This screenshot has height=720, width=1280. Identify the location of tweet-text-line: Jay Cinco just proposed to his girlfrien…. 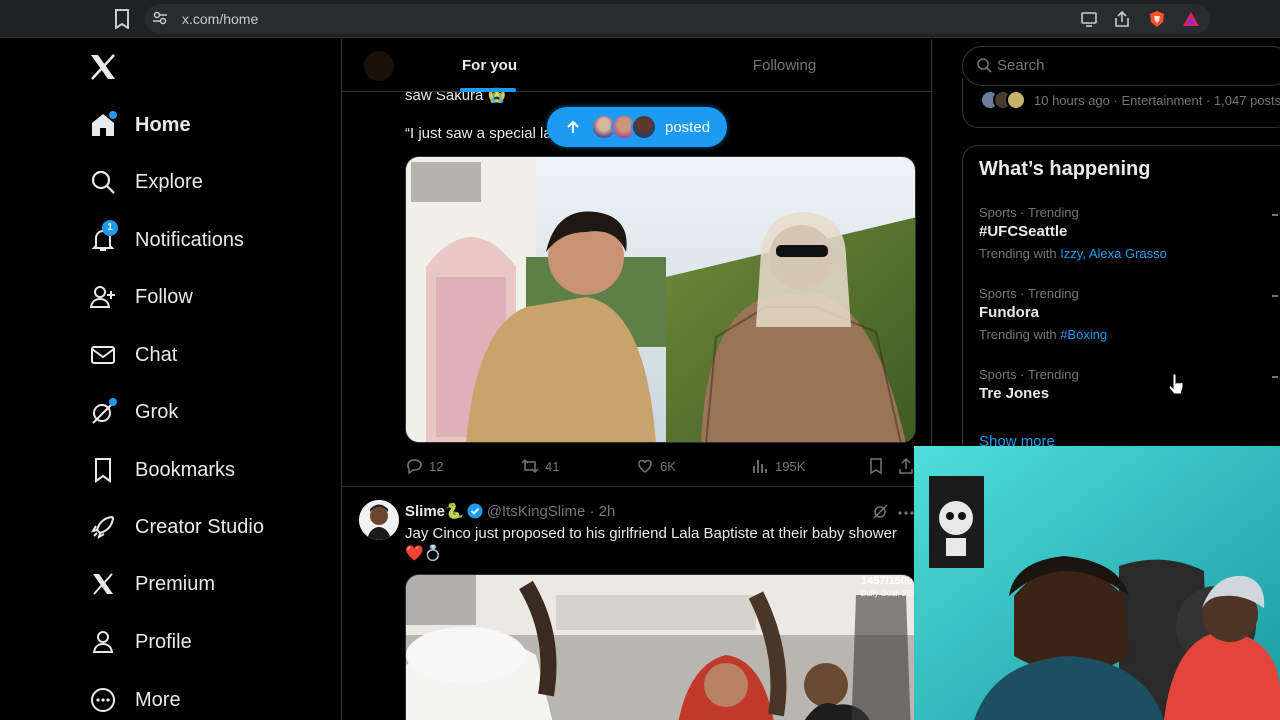
(651, 533).